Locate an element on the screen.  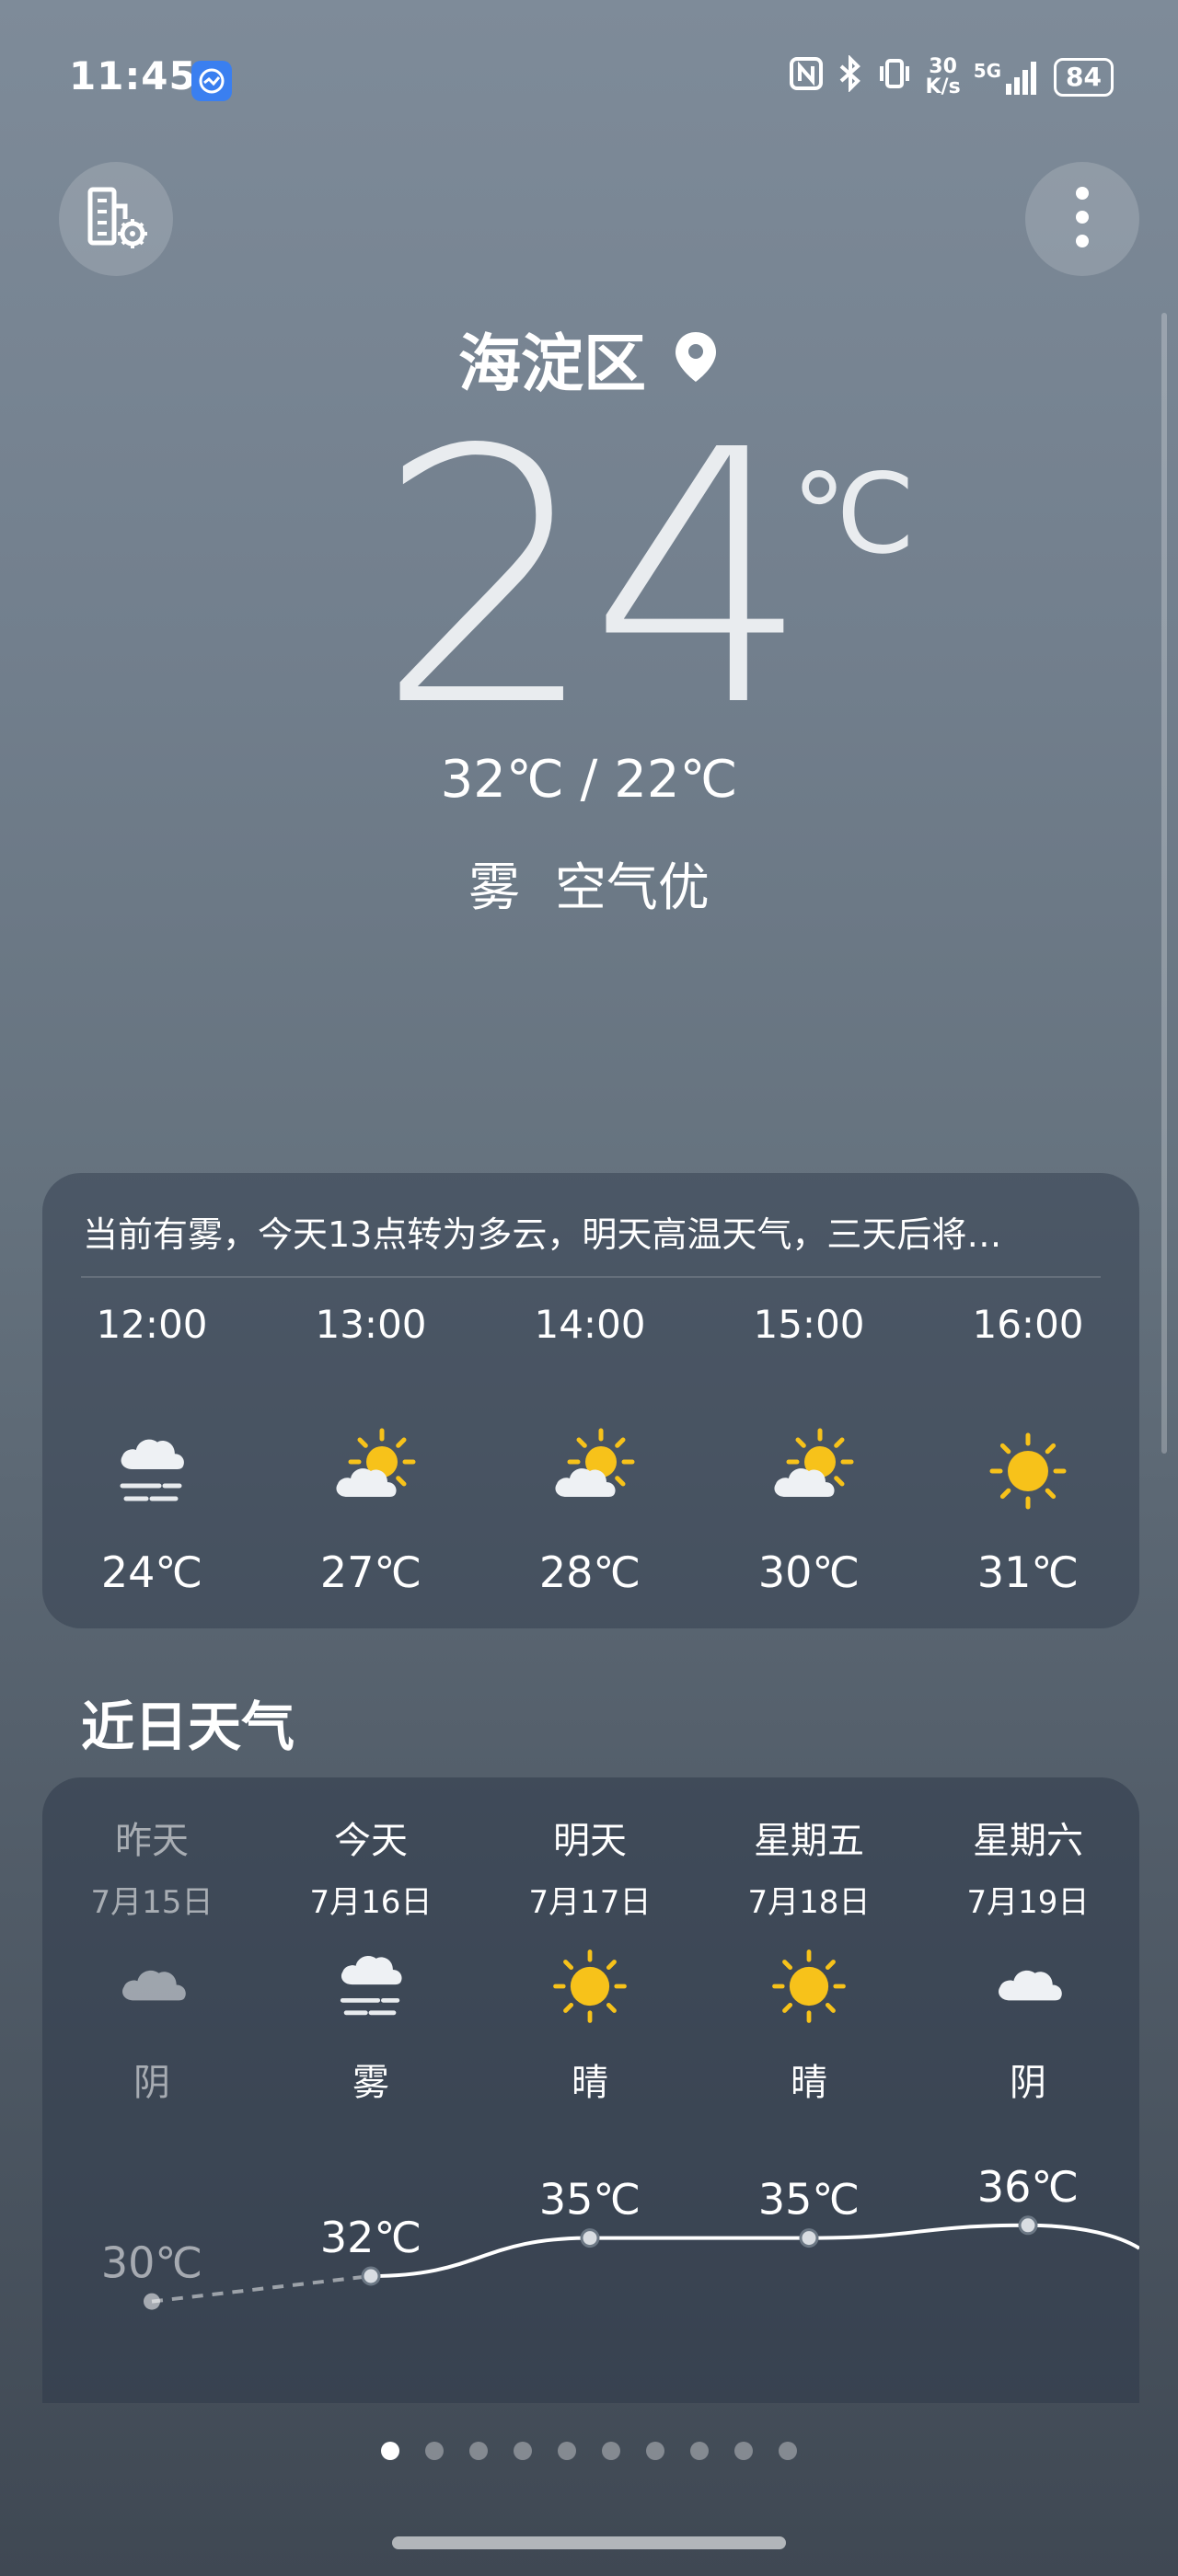
hour-temperature: 31℃ is located at coordinates (1028, 1572).